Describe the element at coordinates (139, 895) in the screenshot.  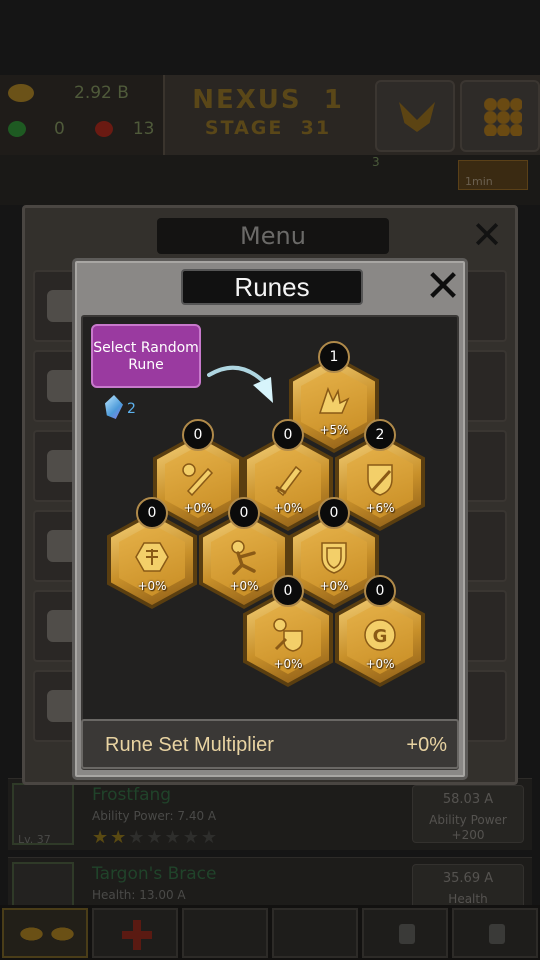
I see `item-stat: Health: 13.00 A` at that location.